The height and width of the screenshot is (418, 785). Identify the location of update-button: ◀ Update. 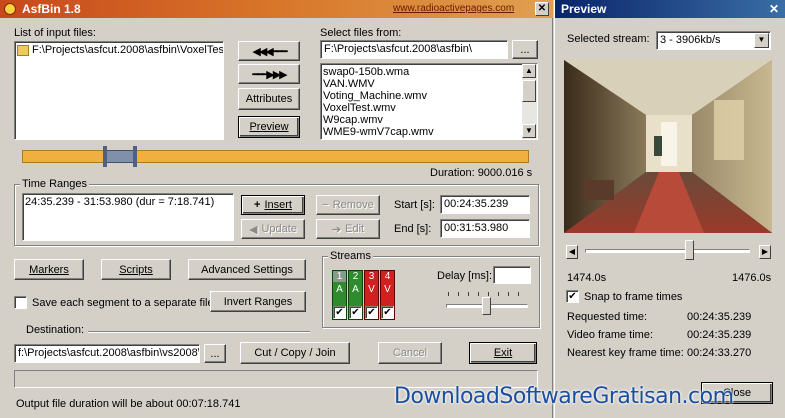
(273, 229).